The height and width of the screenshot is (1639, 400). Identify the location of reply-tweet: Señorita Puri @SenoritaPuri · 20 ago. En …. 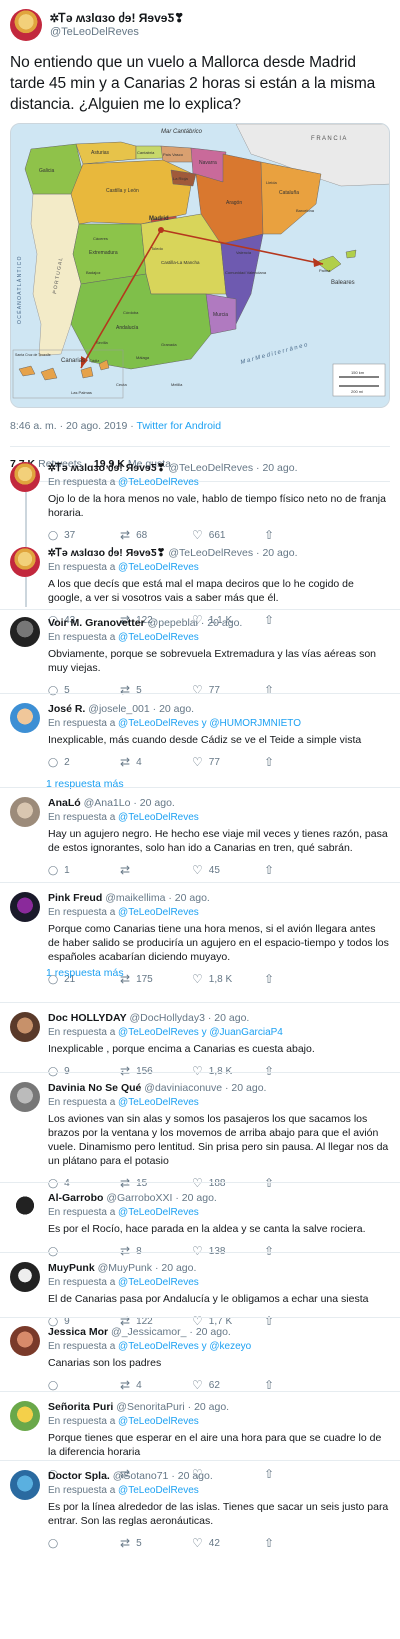
(200, 1441).